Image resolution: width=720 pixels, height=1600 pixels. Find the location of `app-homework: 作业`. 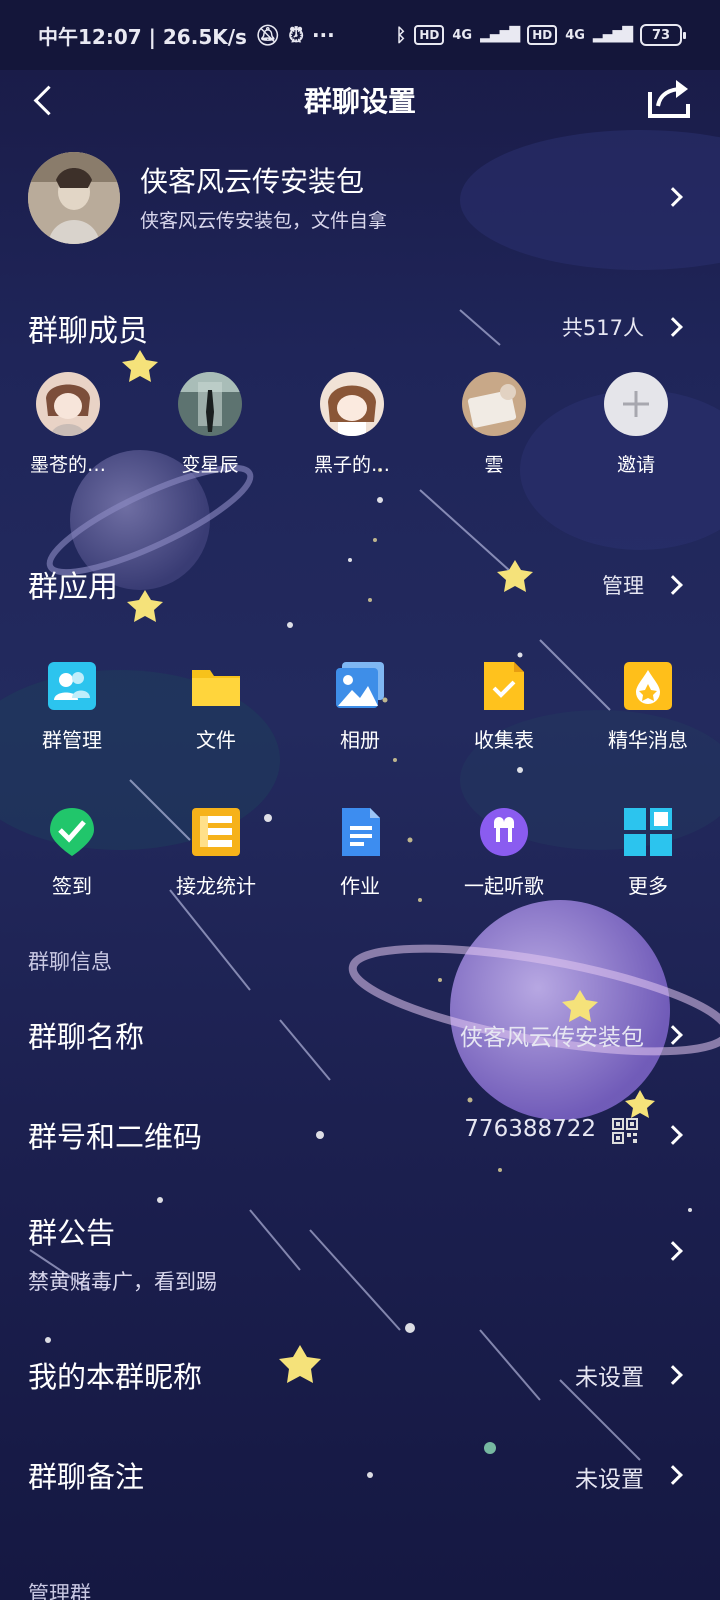

app-homework: 作业 is located at coordinates (360, 852).